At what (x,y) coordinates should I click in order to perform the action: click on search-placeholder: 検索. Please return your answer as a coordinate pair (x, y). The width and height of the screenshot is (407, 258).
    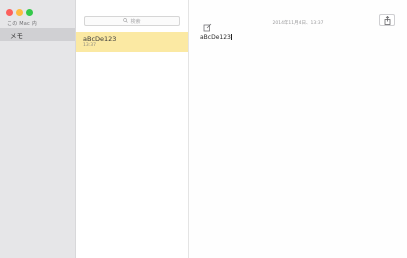
    Looking at the image, I should click on (135, 21).